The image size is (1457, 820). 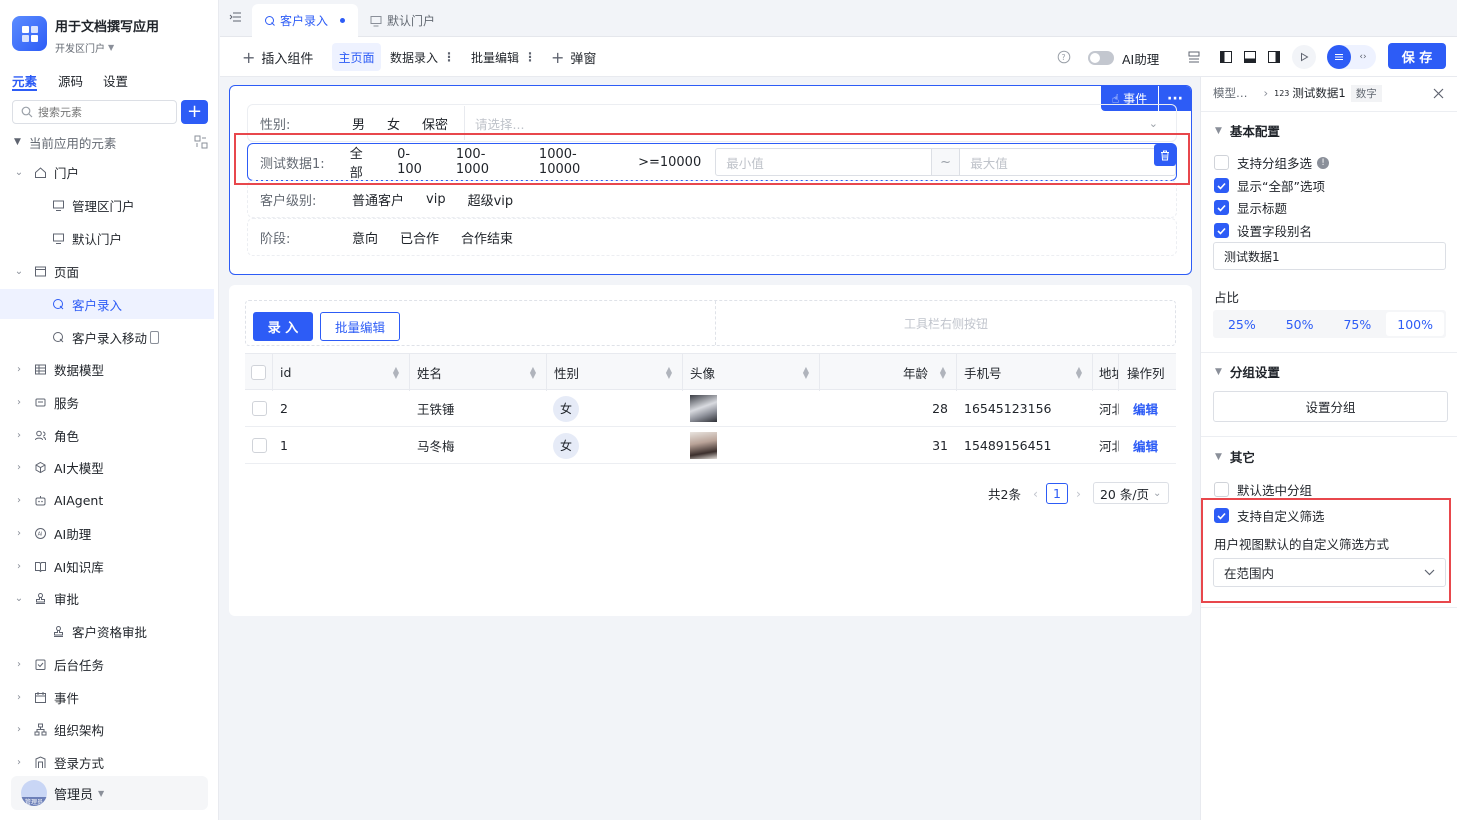 What do you see at coordinates (1358, 324) in the screenshot?
I see `ratio-option: 75%` at bounding box center [1358, 324].